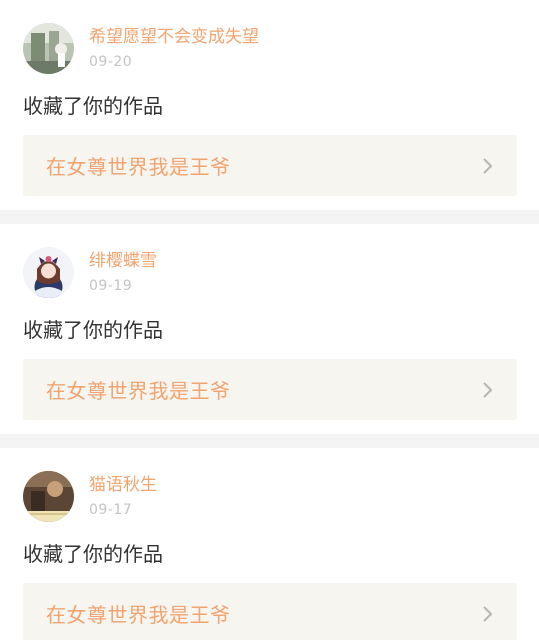 This screenshot has height=640, width=539. I want to click on date: 09-20, so click(111, 62).